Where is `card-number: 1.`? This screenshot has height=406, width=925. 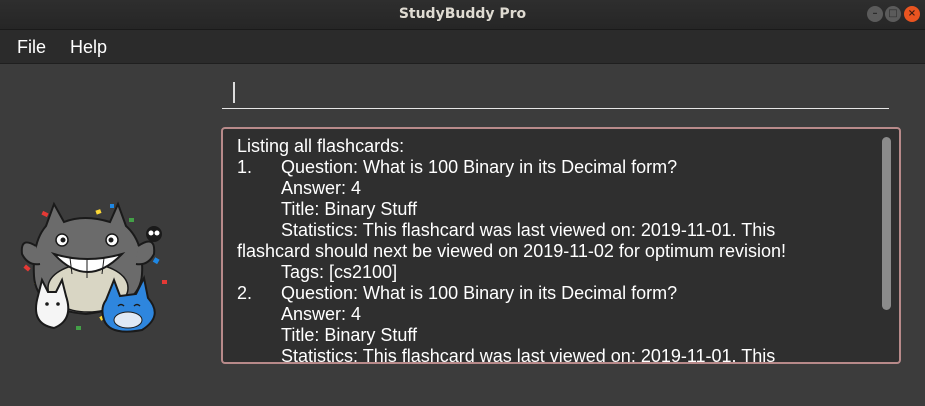
card-number: 1. is located at coordinates (245, 167).